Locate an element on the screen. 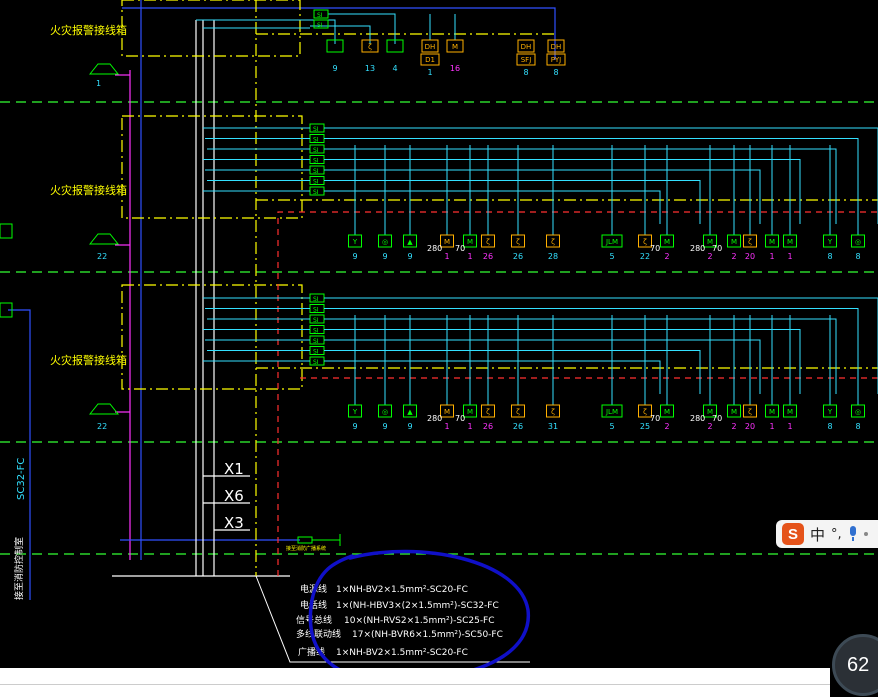 This screenshot has height=697, width=878. speaker-count-top: 1 is located at coordinates (98, 83).